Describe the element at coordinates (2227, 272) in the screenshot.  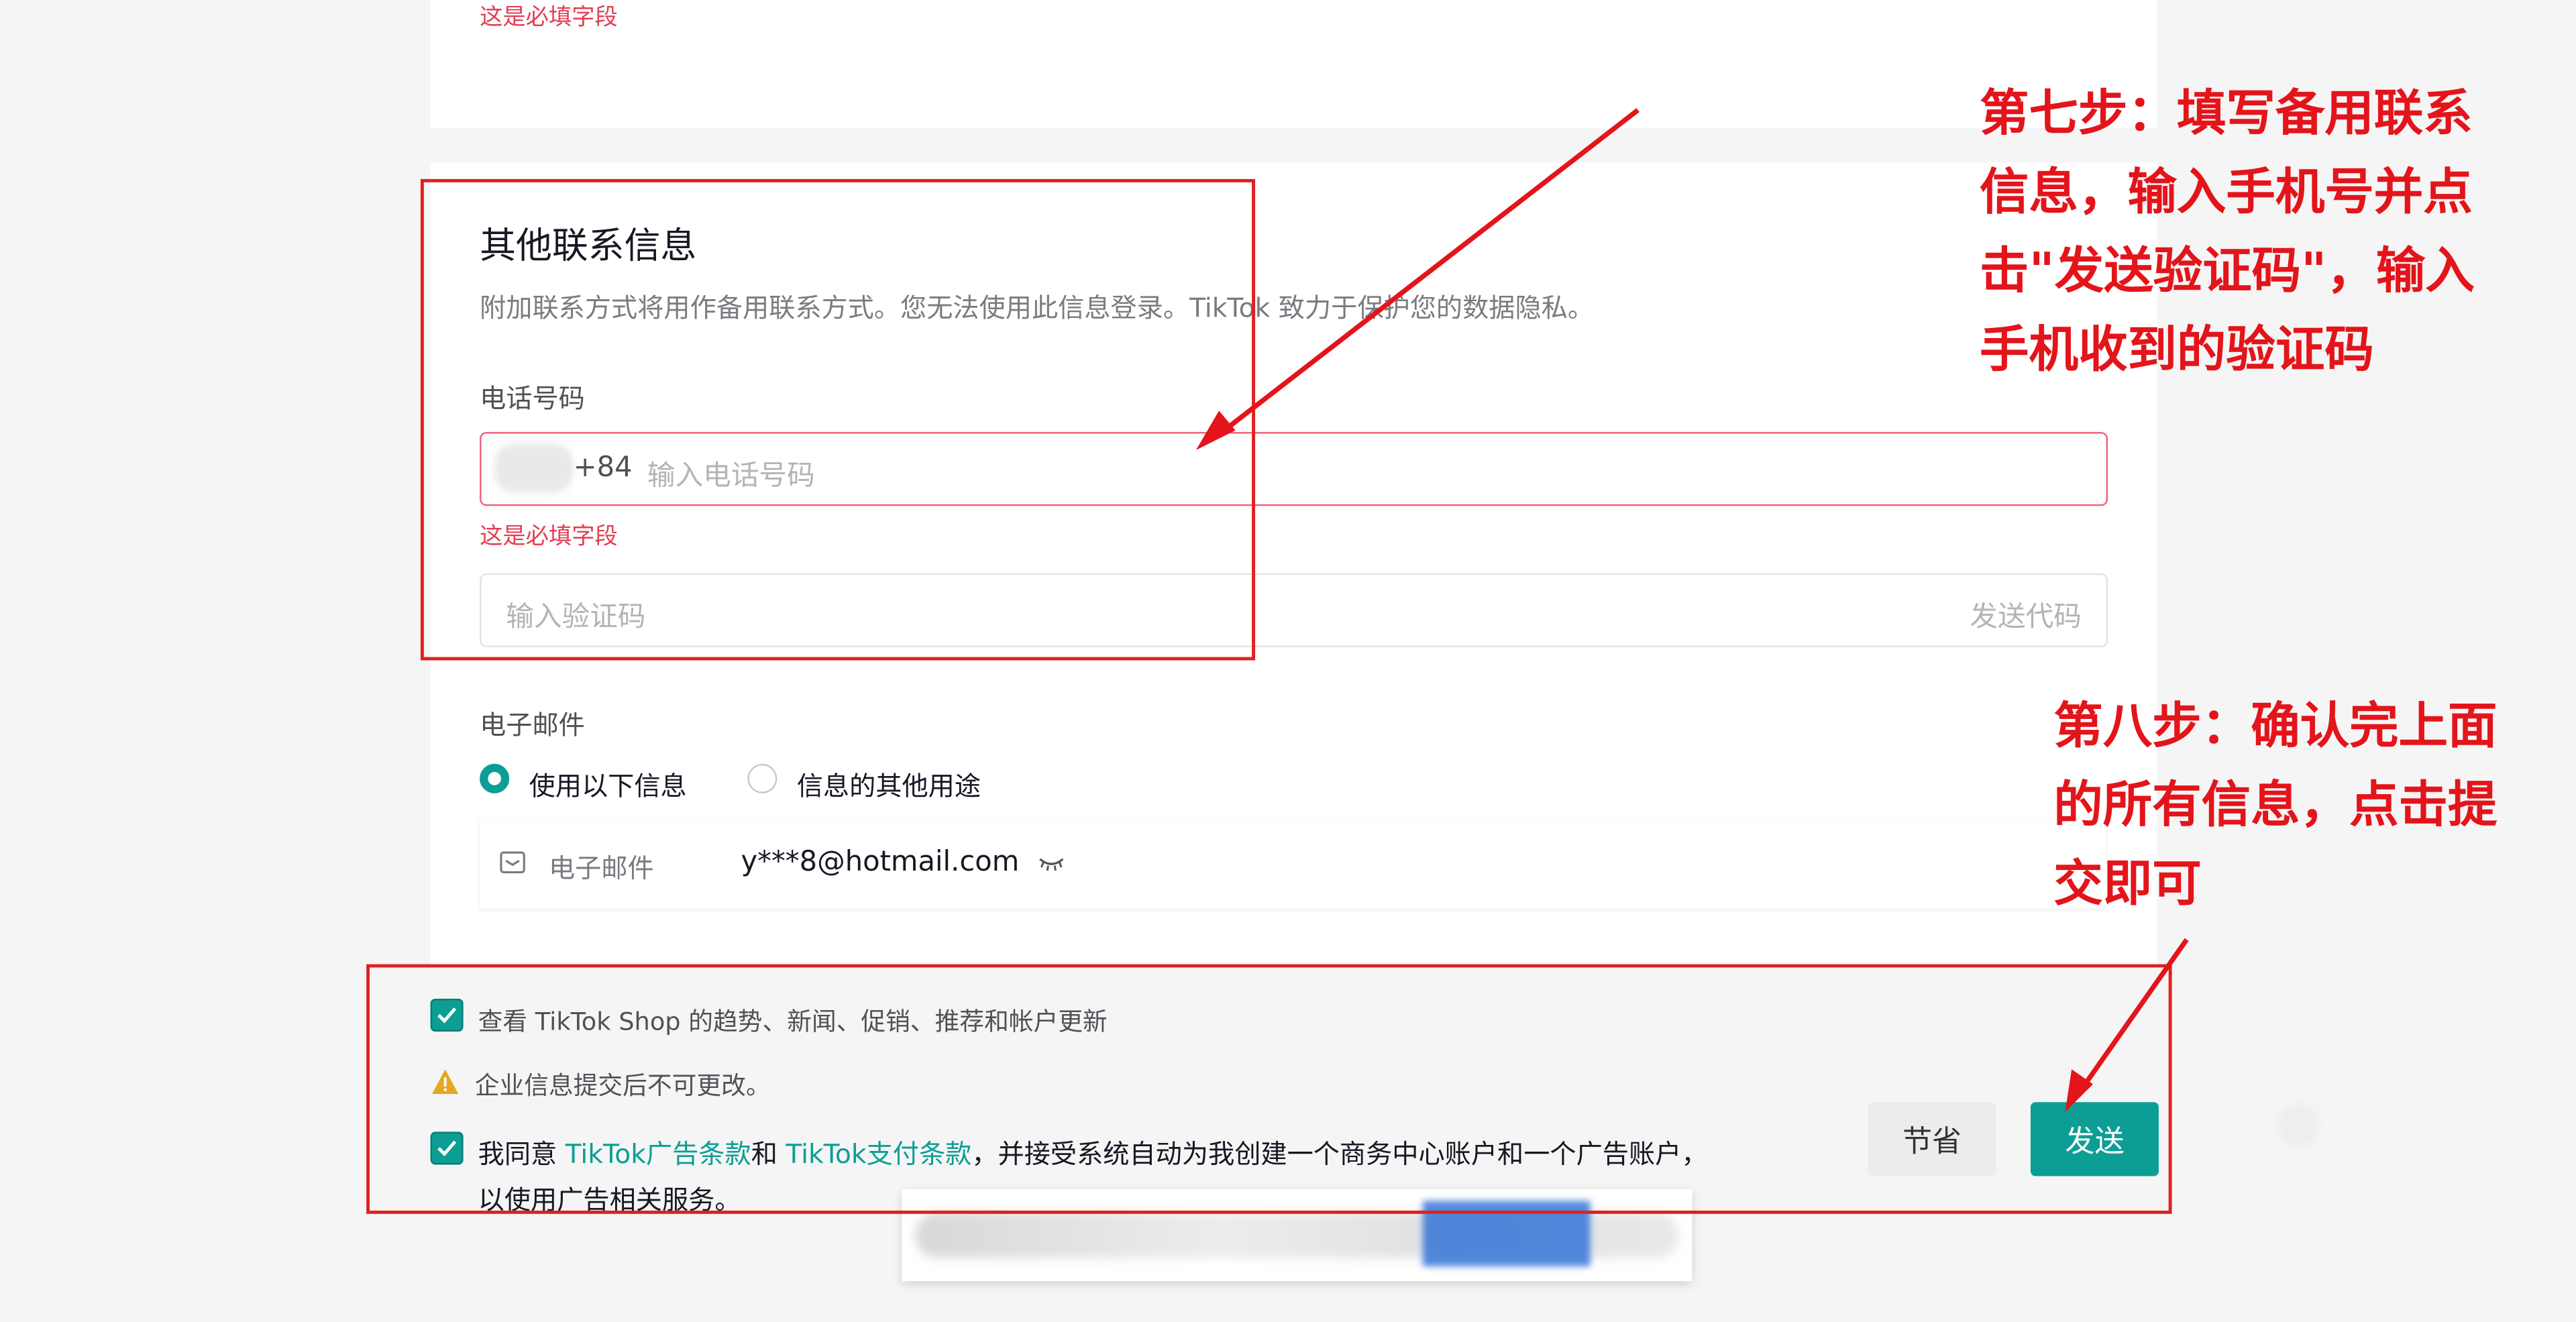
I see `annotation-step7-line3: 击"发送验证码"，输入` at that location.